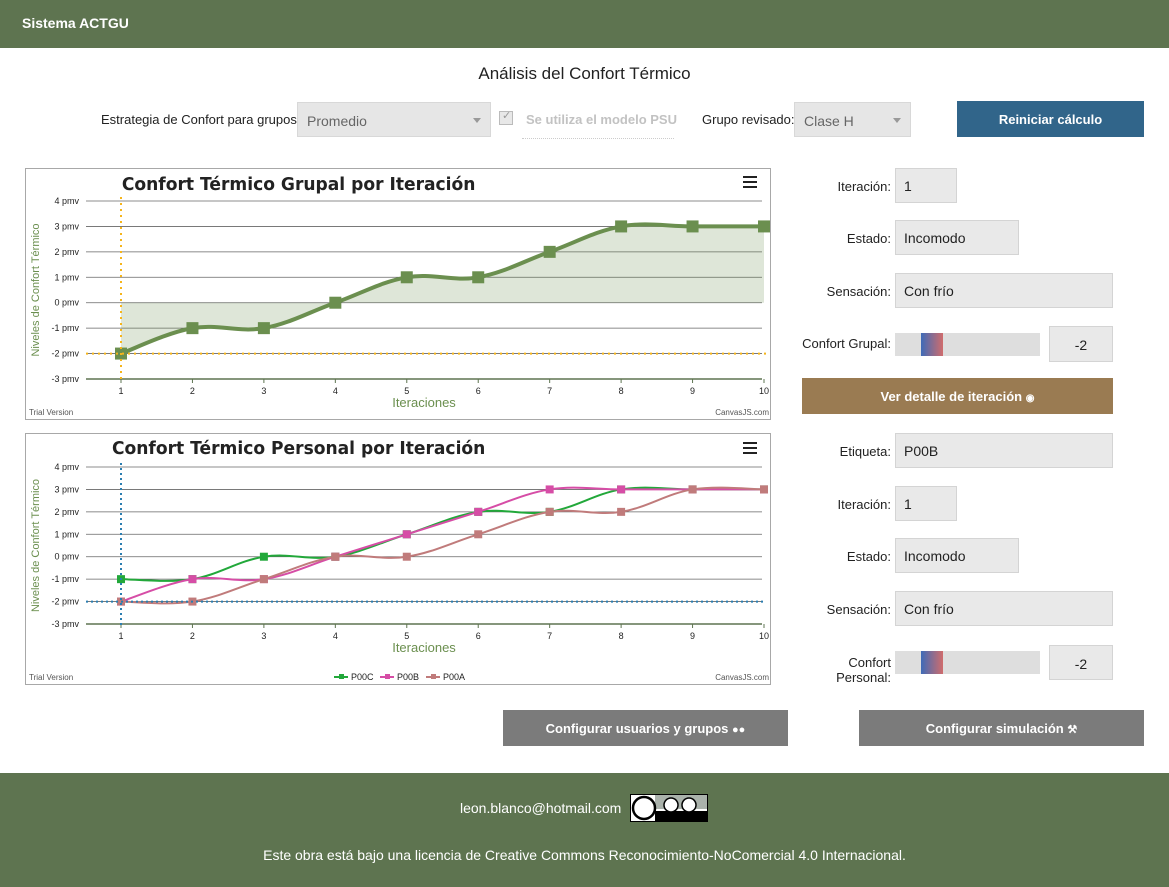 This screenshot has width=1169, height=887. Describe the element at coordinates (442, 289) in the screenshot. I see `area-fill` at that location.